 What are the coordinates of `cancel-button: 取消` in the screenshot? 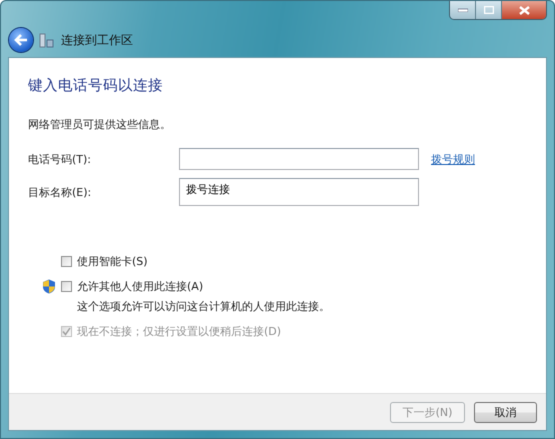 It's located at (505, 412).